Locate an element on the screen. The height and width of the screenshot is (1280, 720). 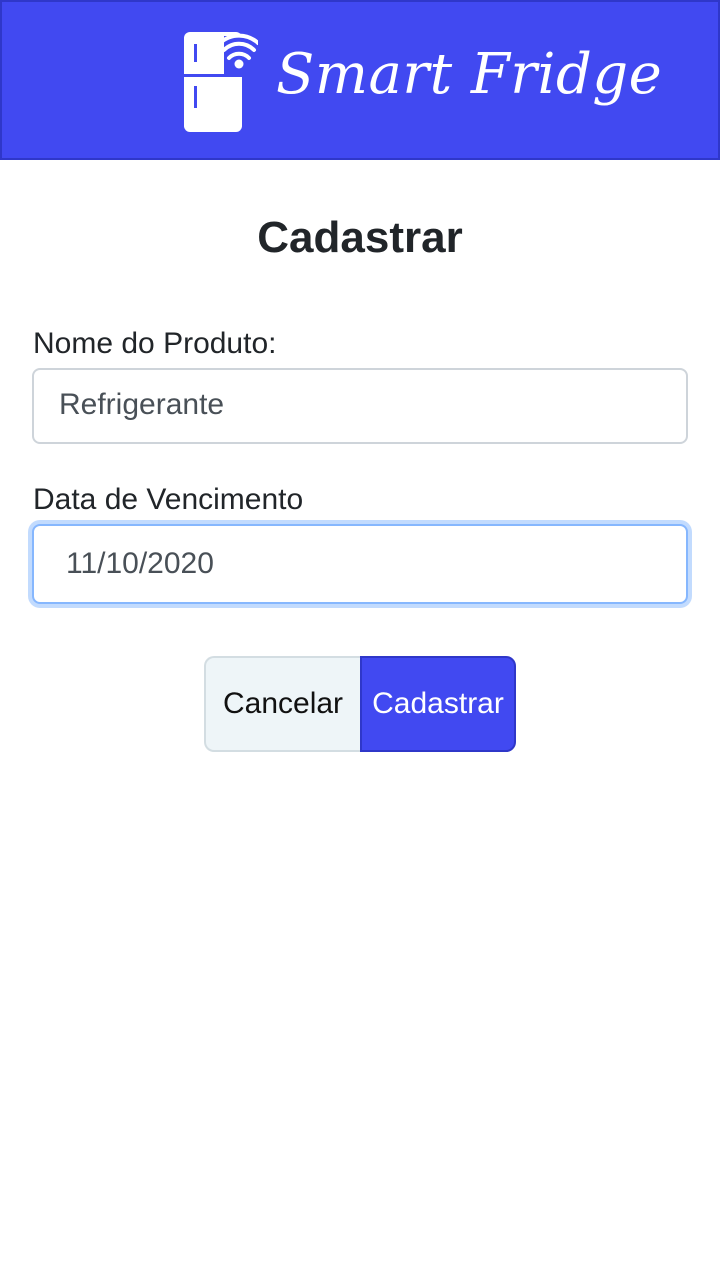
form-actions: Cancelar Cadastrar is located at coordinates (360, 704).